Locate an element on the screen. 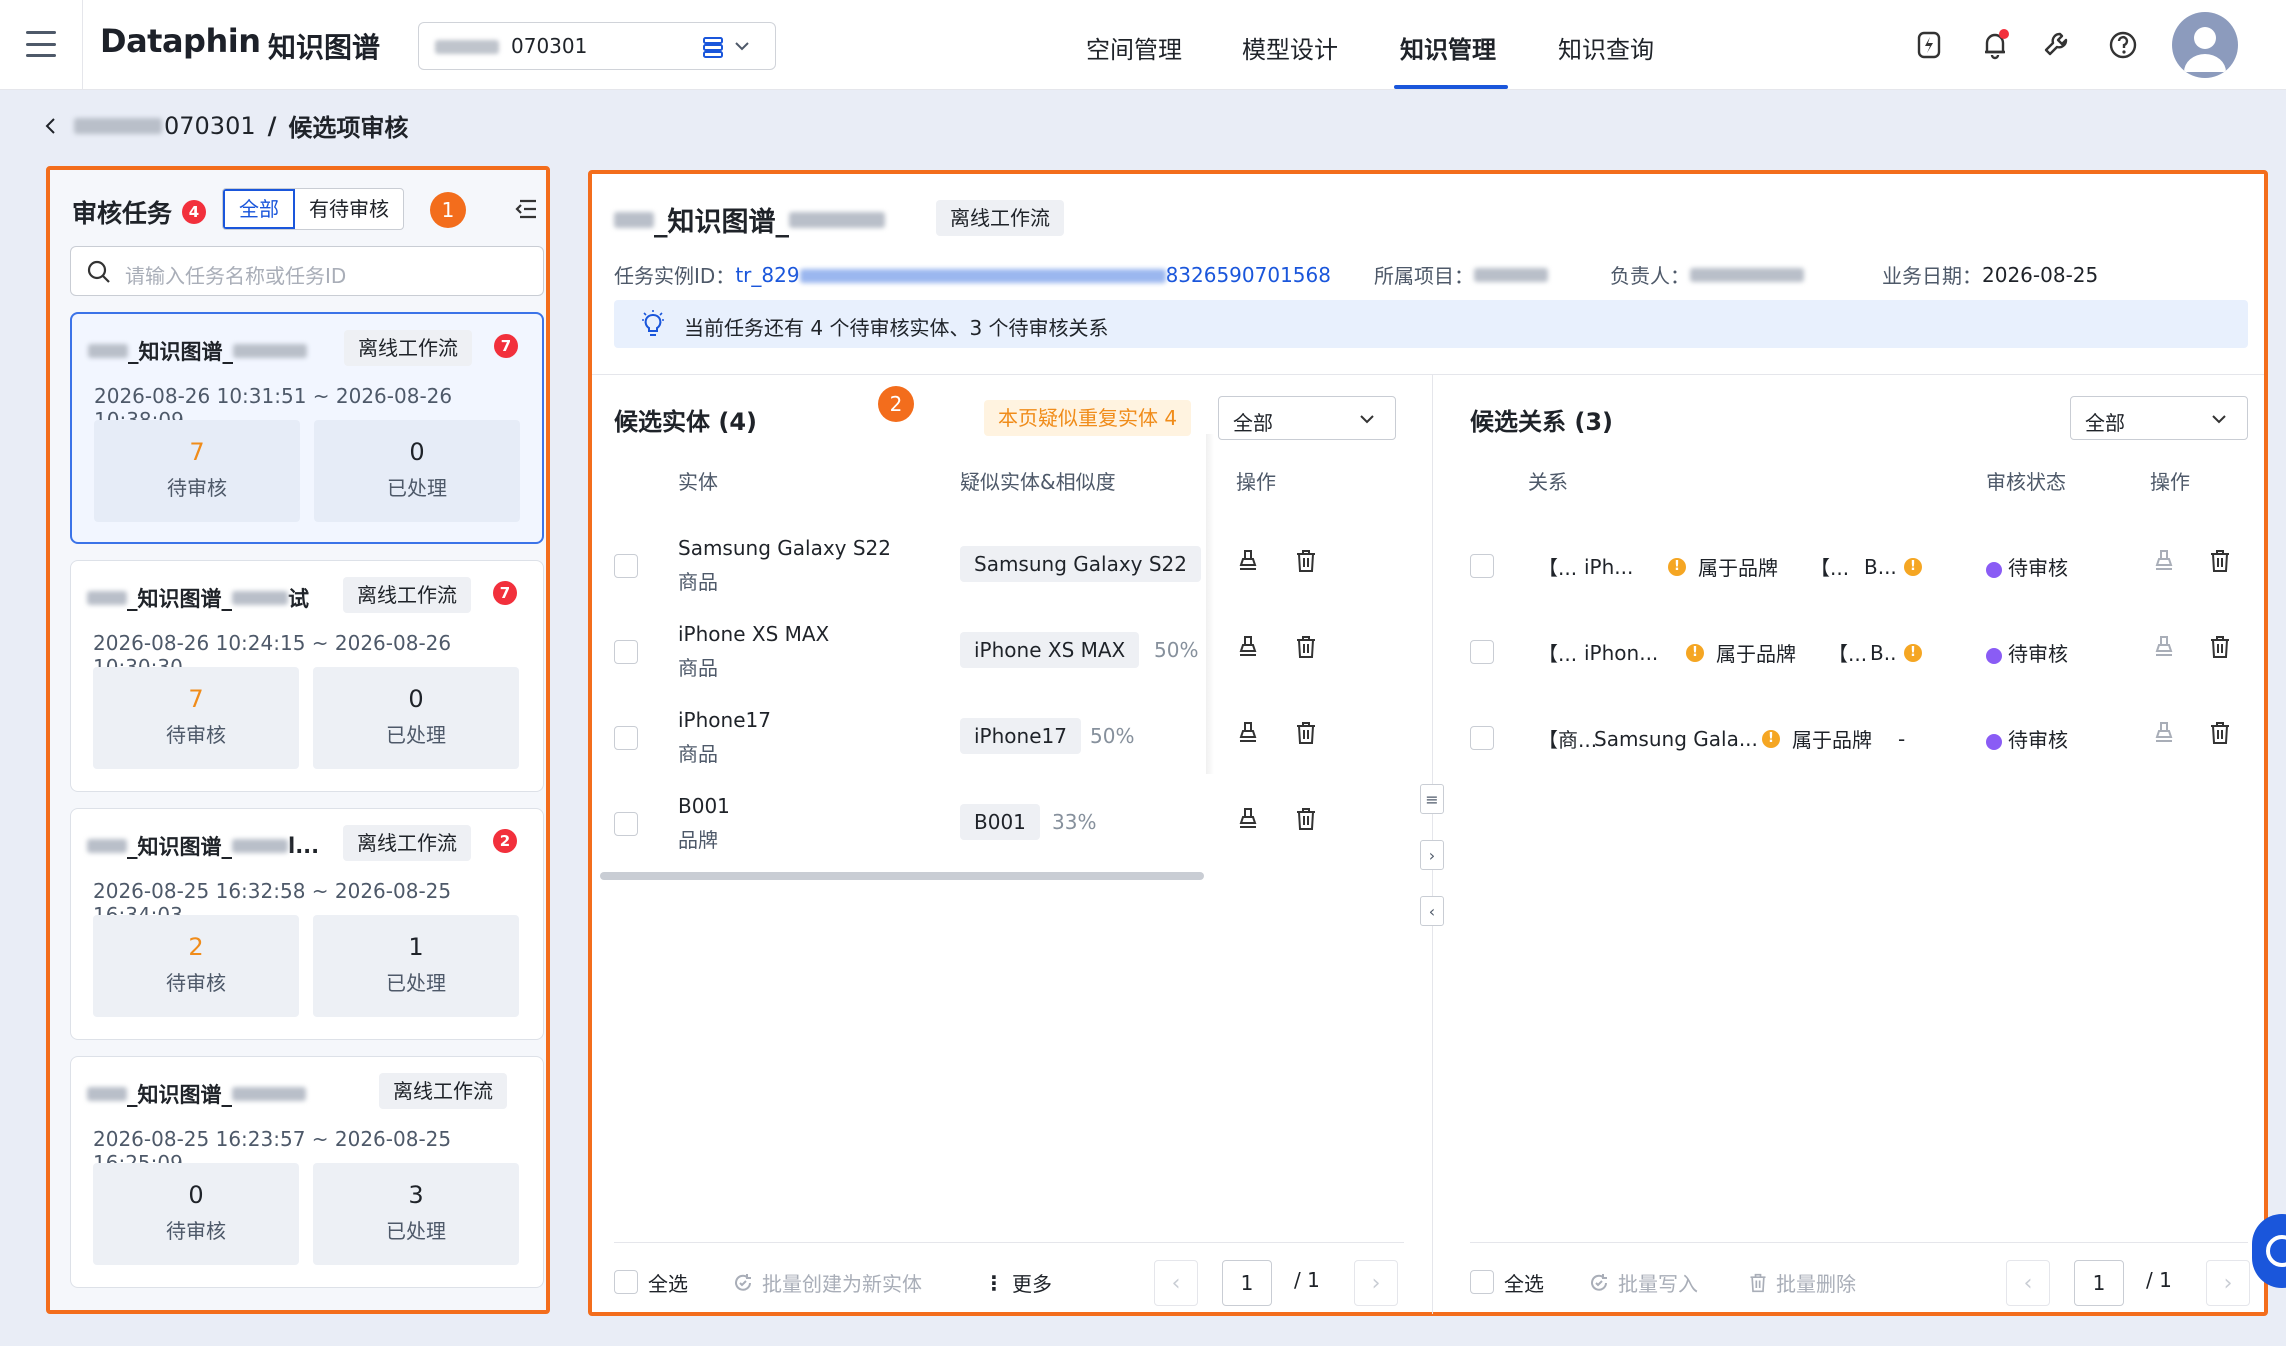  filter-all: 全部 is located at coordinates (259, 209).